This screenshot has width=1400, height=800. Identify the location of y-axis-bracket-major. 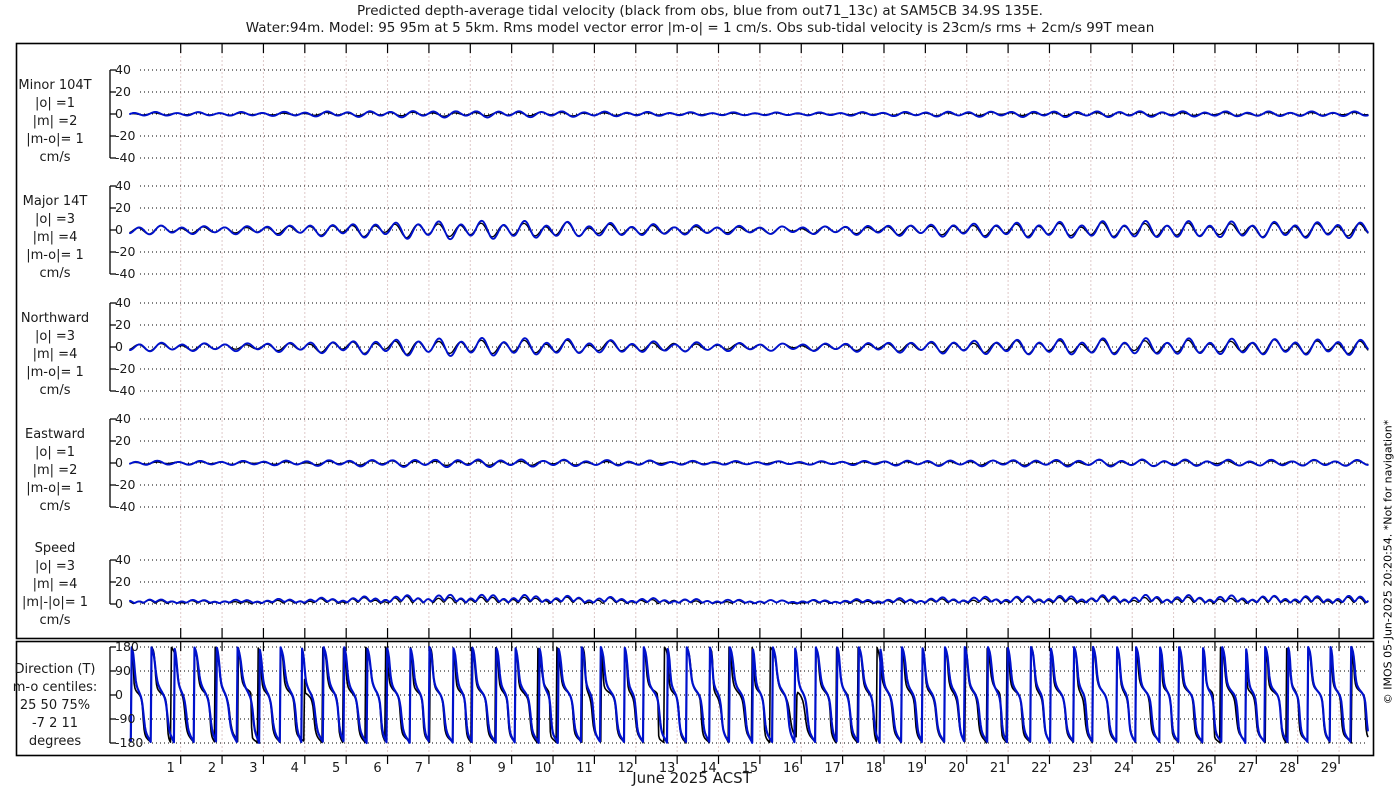
(112, 230).